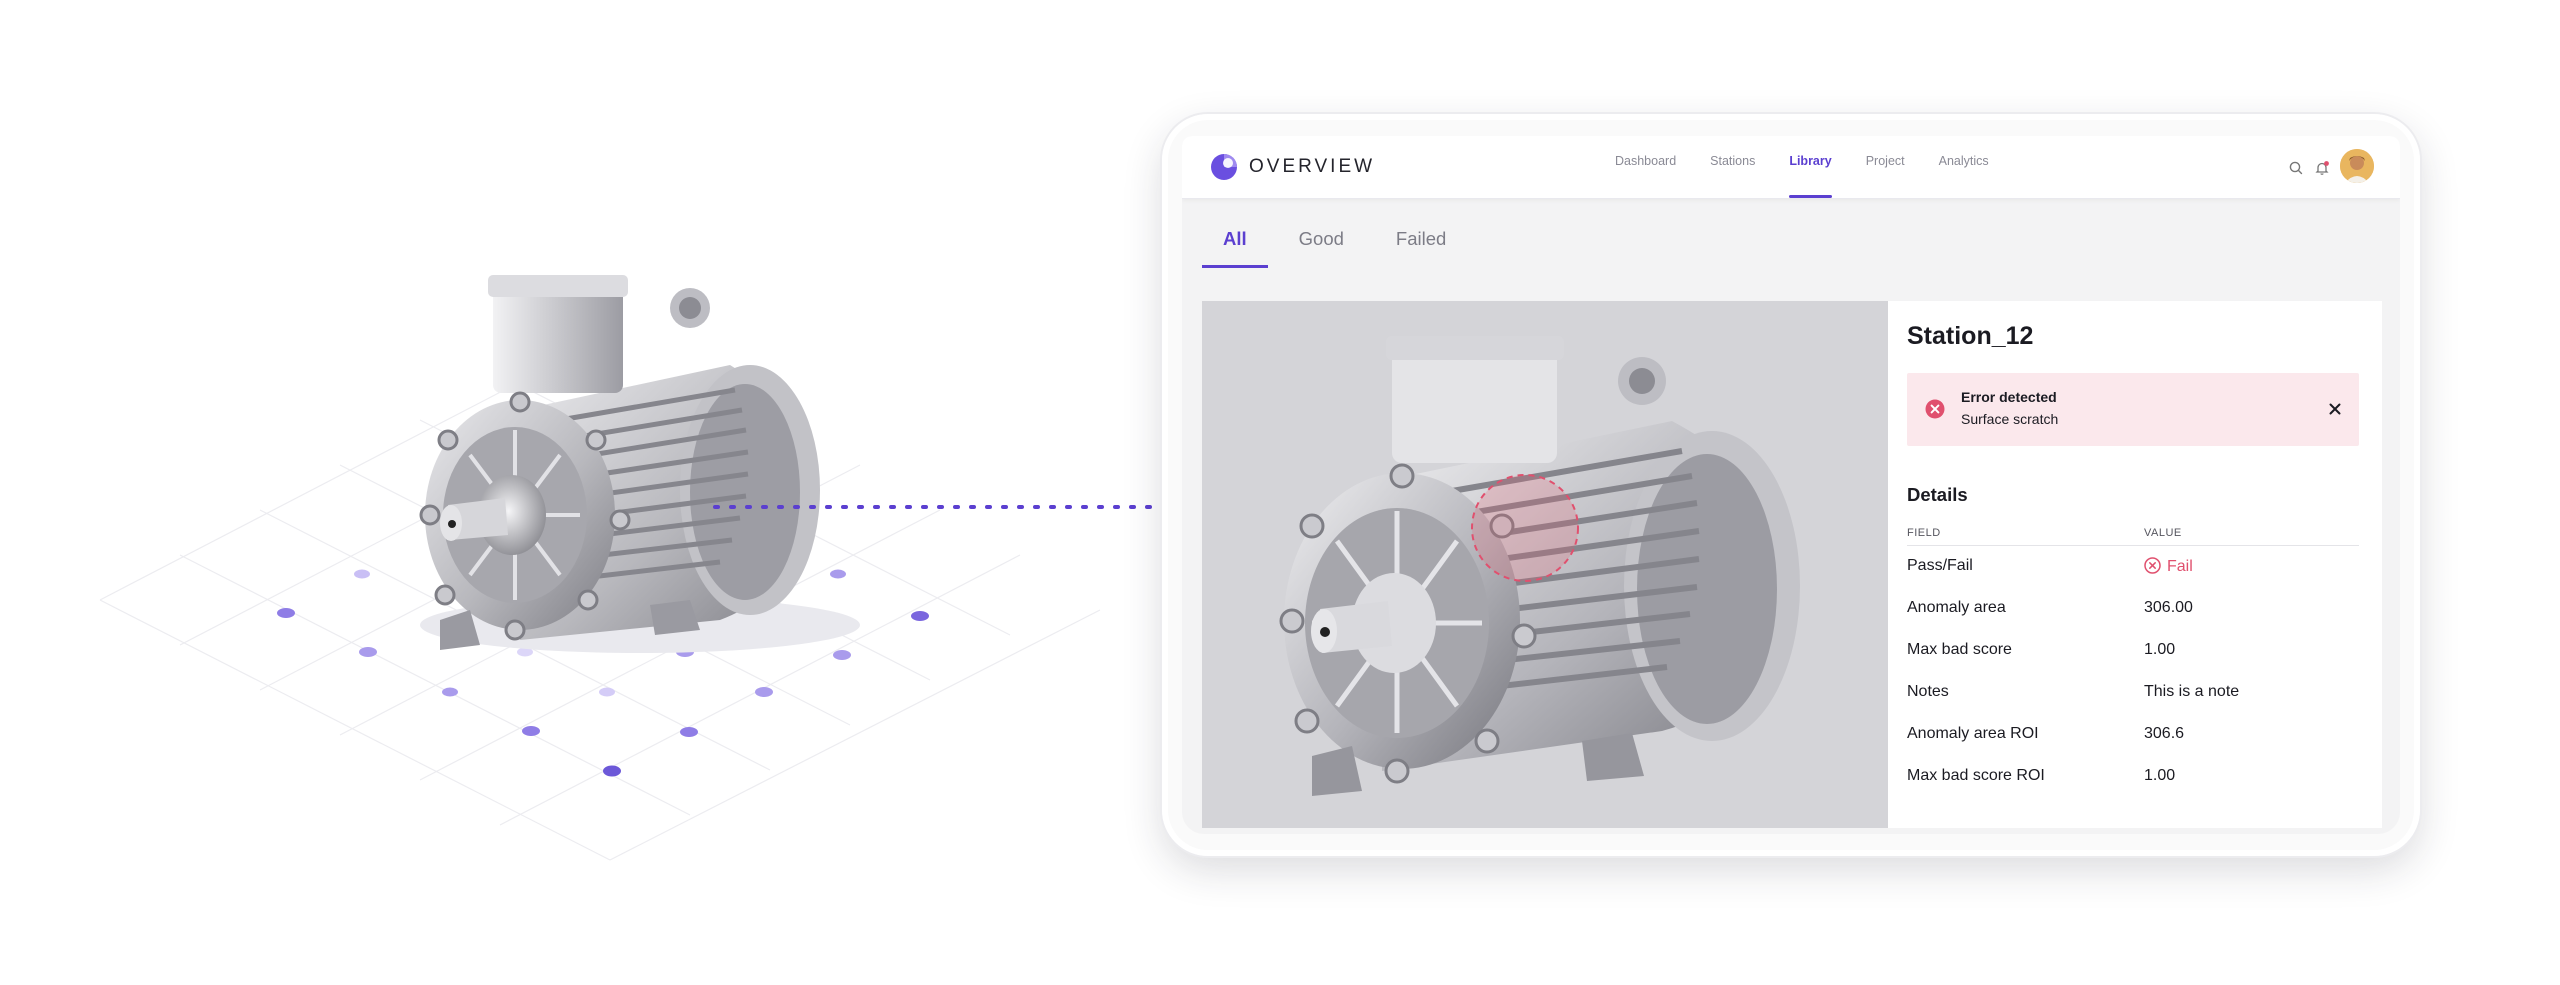 Image resolution: width=2560 pixels, height=985 pixels. Describe the element at coordinates (2335, 409) in the screenshot. I see `close-icon` at that location.